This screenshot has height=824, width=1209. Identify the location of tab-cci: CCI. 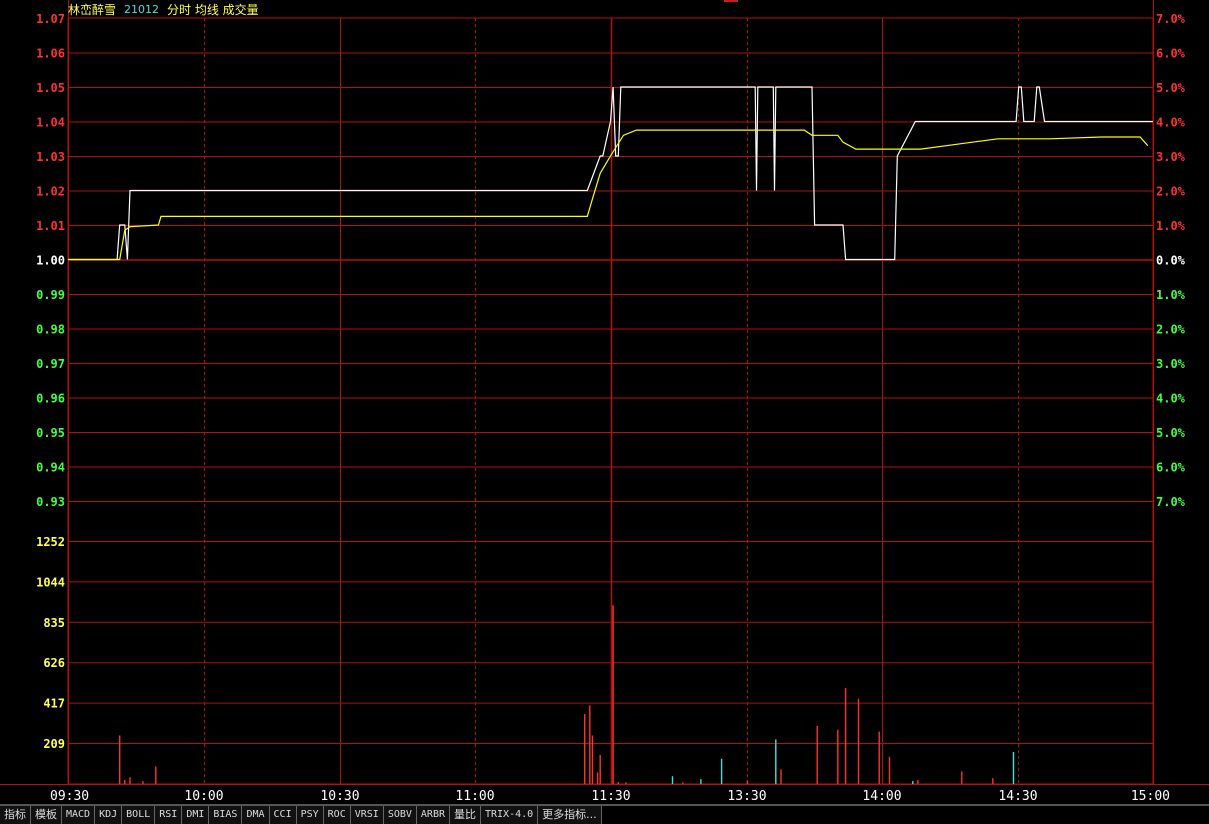
(283, 815).